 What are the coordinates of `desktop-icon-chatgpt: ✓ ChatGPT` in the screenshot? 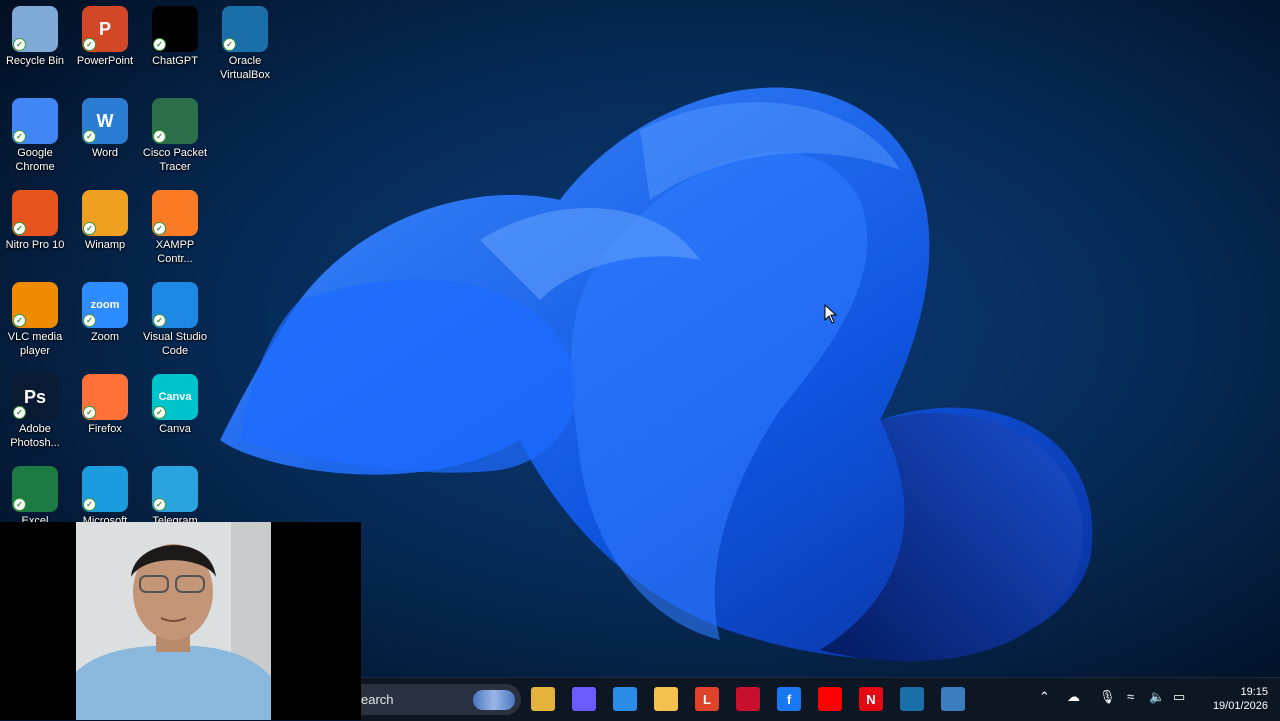 It's located at (175, 37).